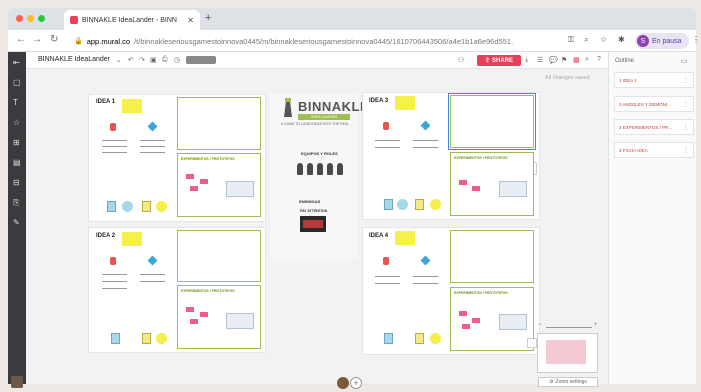  What do you see at coordinates (571, 40) in the screenshot?
I see `key-icon: ⚿` at bounding box center [571, 40].